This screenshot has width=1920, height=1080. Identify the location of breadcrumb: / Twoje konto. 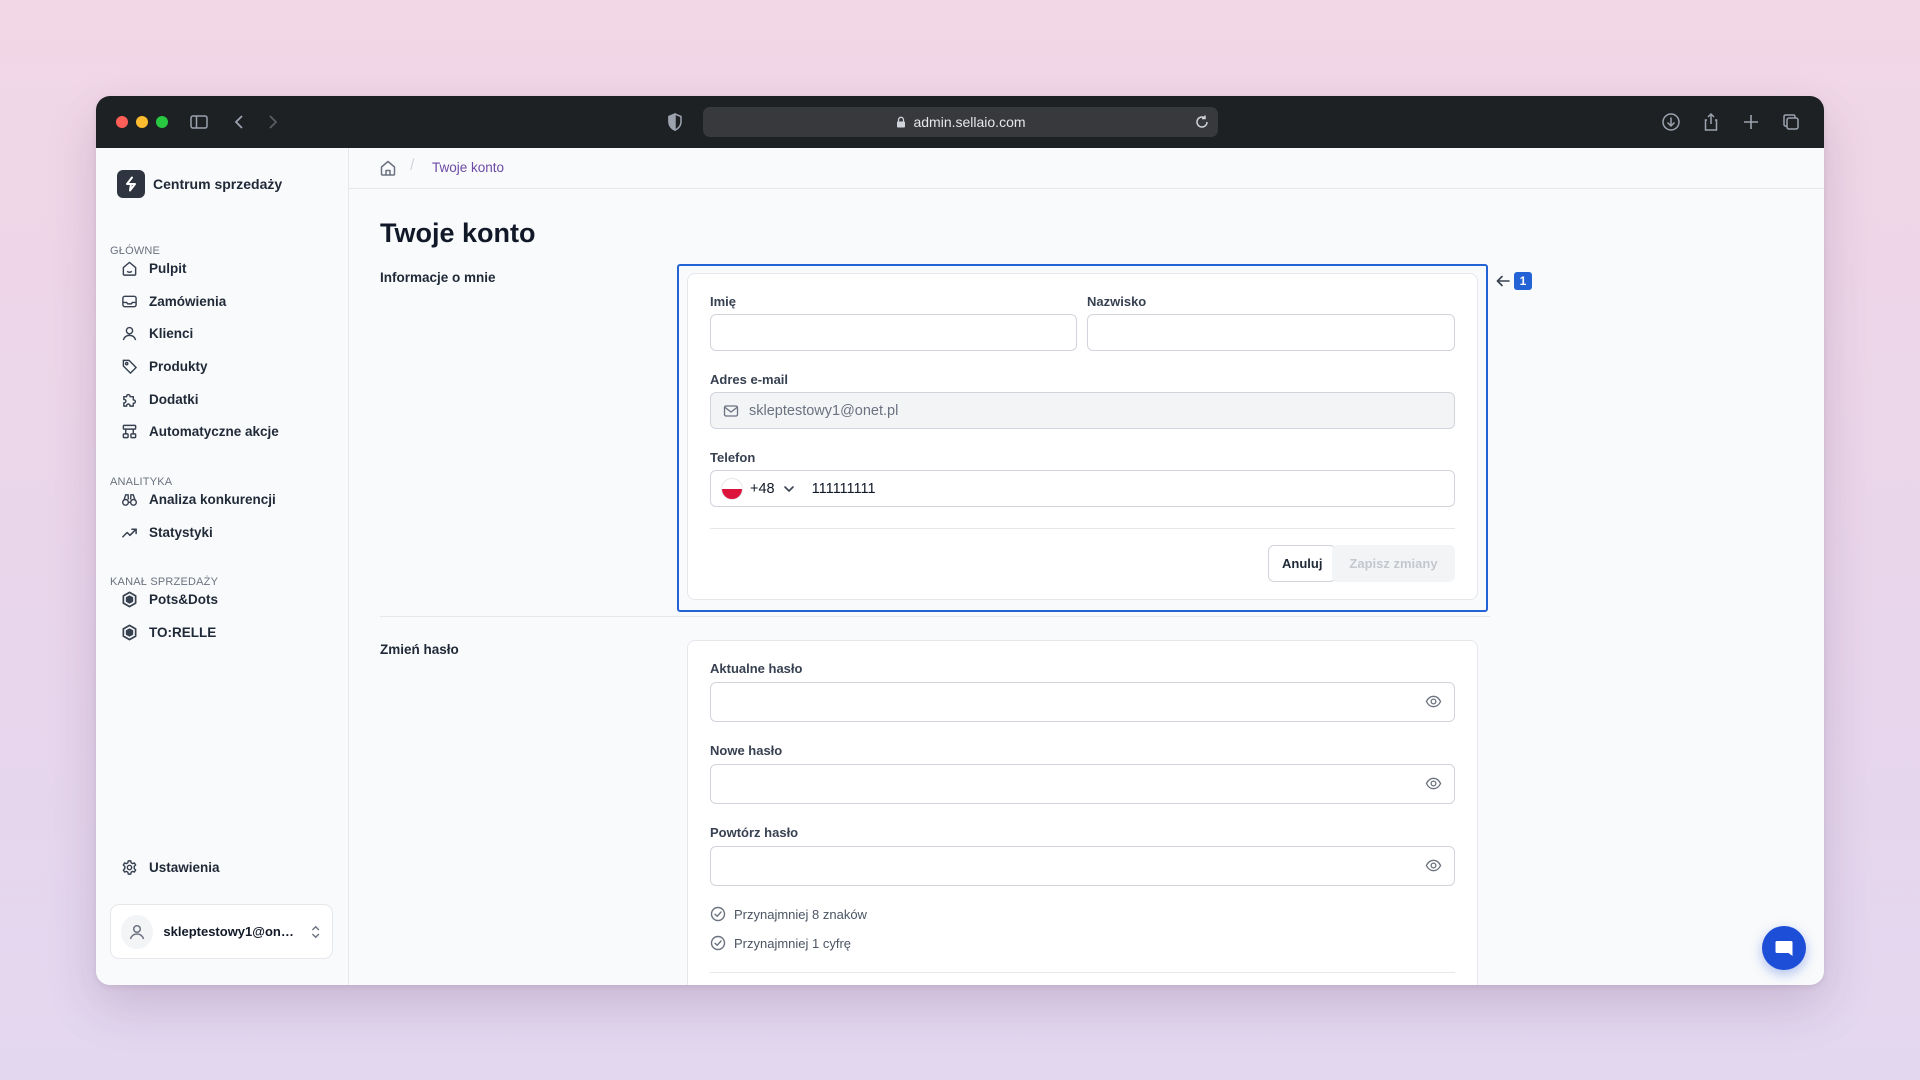
(1086, 168).